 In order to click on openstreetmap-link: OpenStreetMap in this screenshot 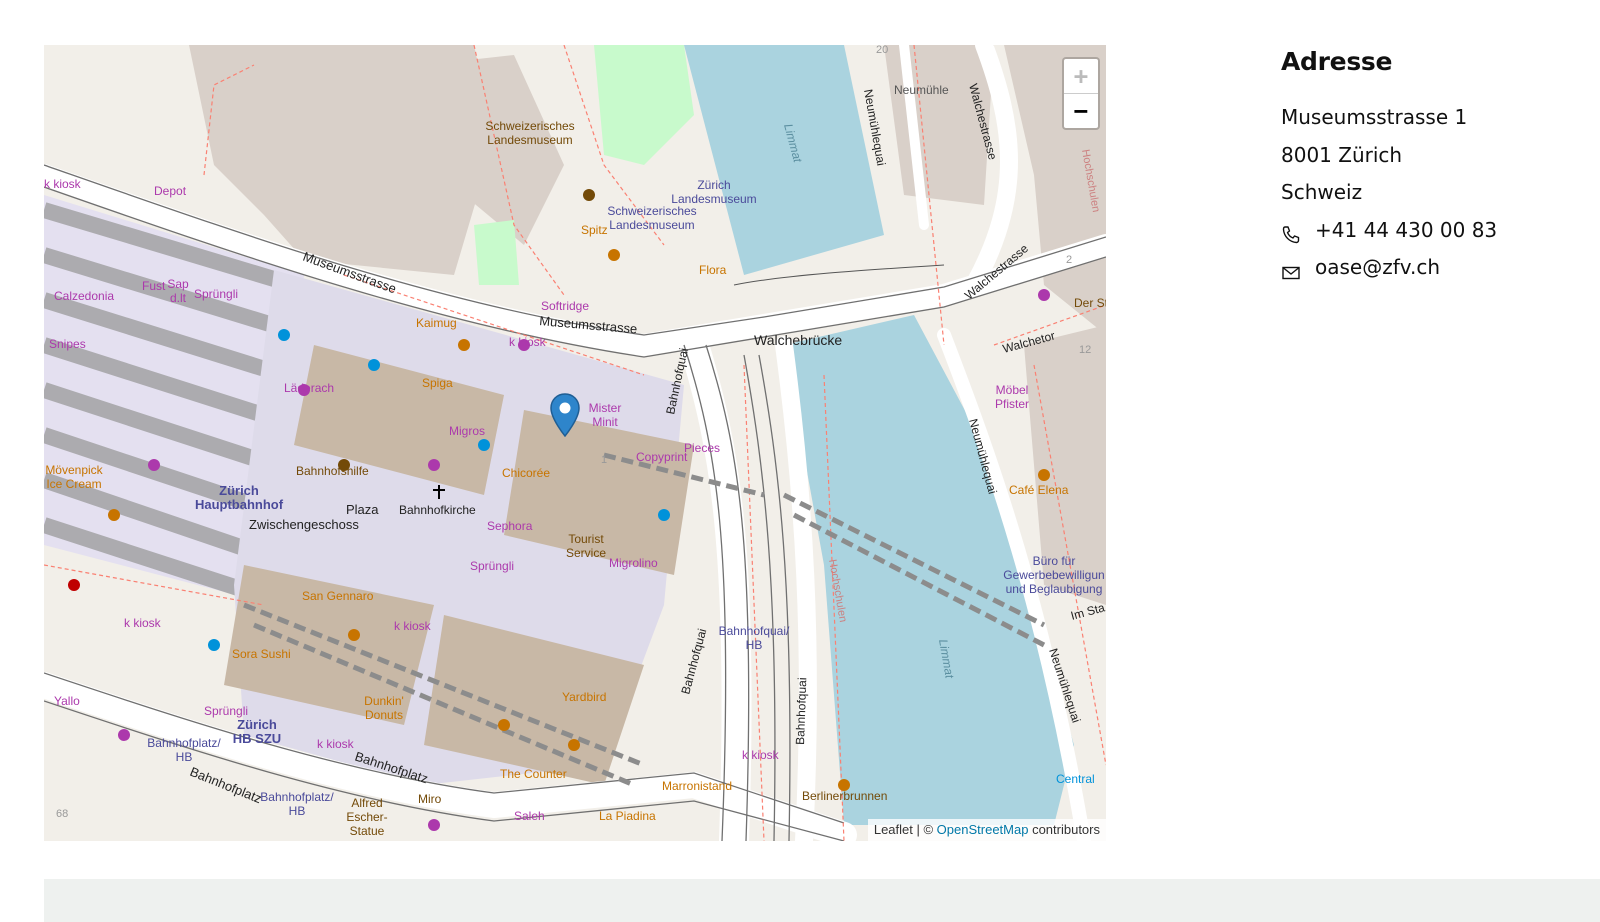, I will do `click(983, 829)`.